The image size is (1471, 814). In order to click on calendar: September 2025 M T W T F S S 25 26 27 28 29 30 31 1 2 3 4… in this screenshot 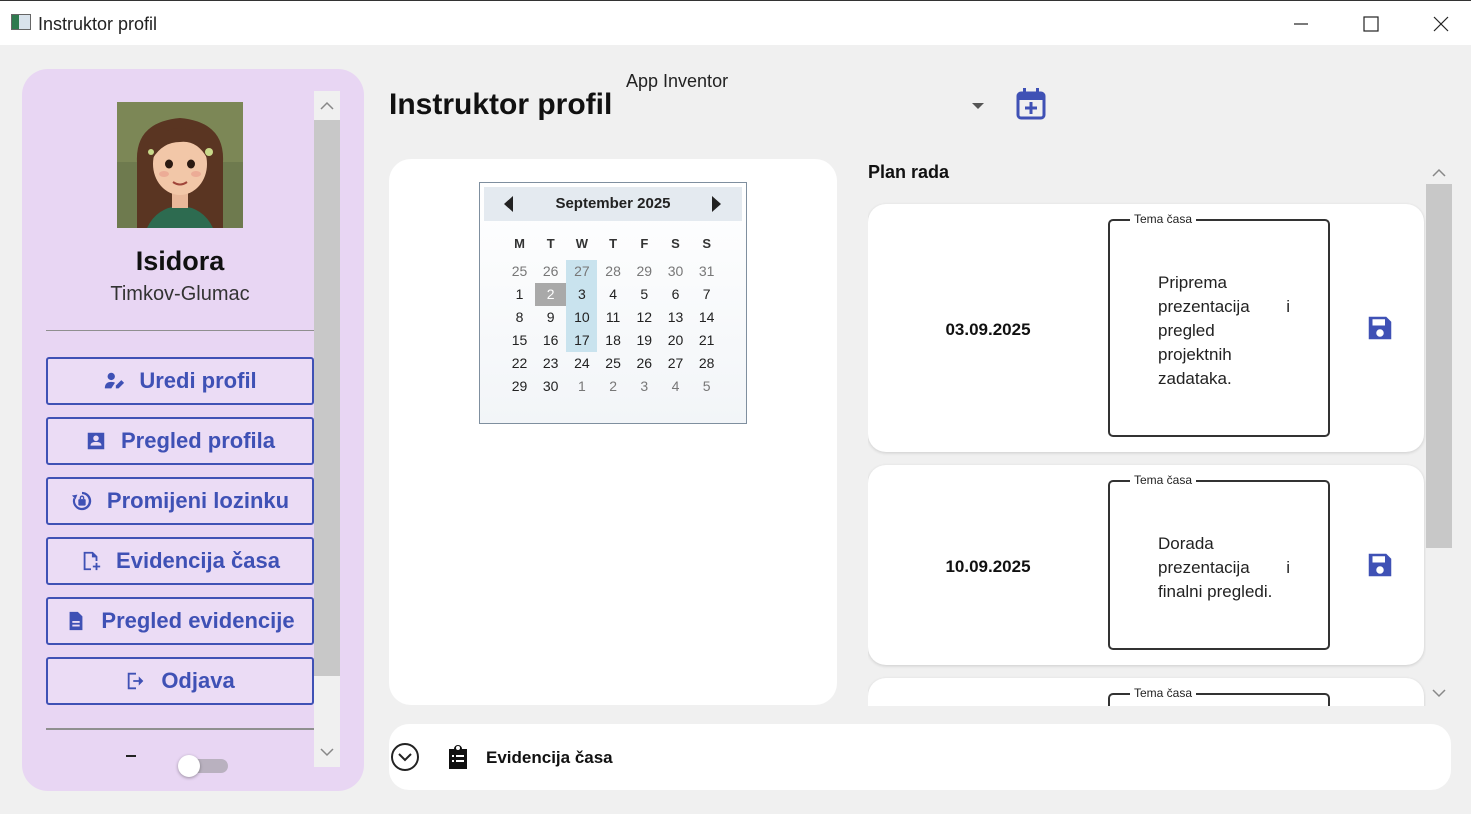, I will do `click(613, 303)`.